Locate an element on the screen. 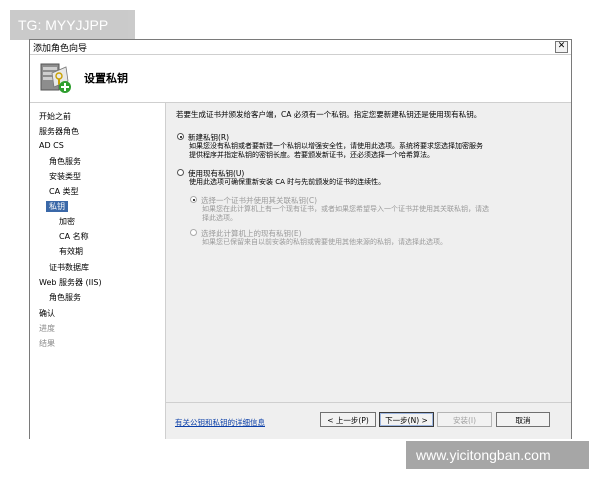 Image resolution: width=600 pixels, height=480 pixels. previous-button: < 上一步(P) is located at coordinates (348, 419).